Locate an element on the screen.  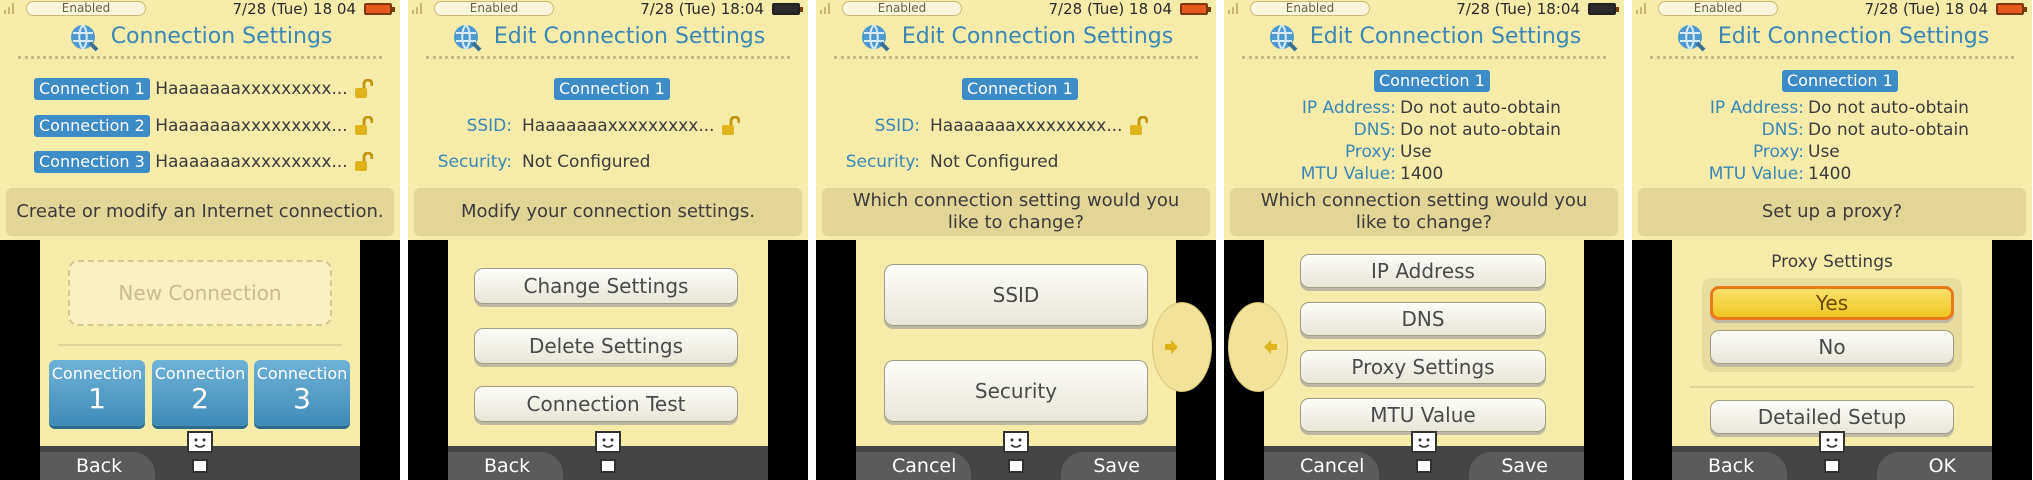
tile-number: 2 is located at coordinates (200, 398).